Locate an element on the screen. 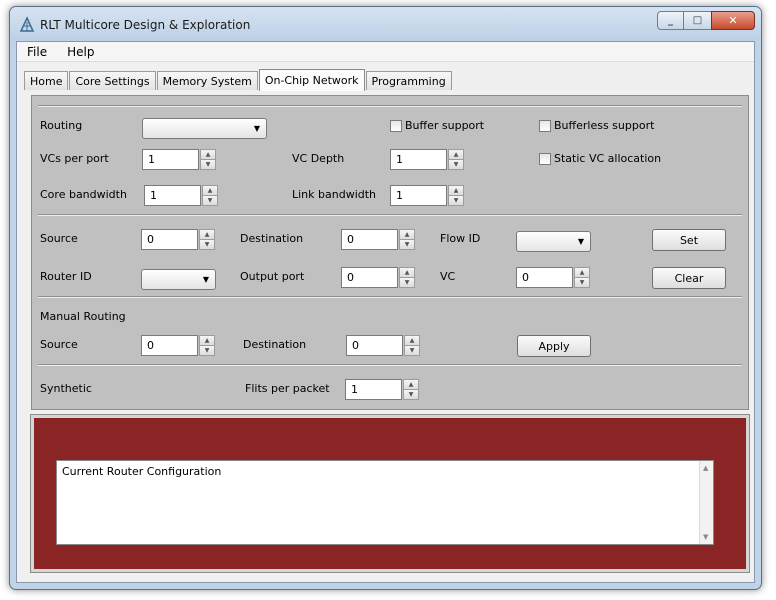  apply-button: Apply is located at coordinates (554, 346).